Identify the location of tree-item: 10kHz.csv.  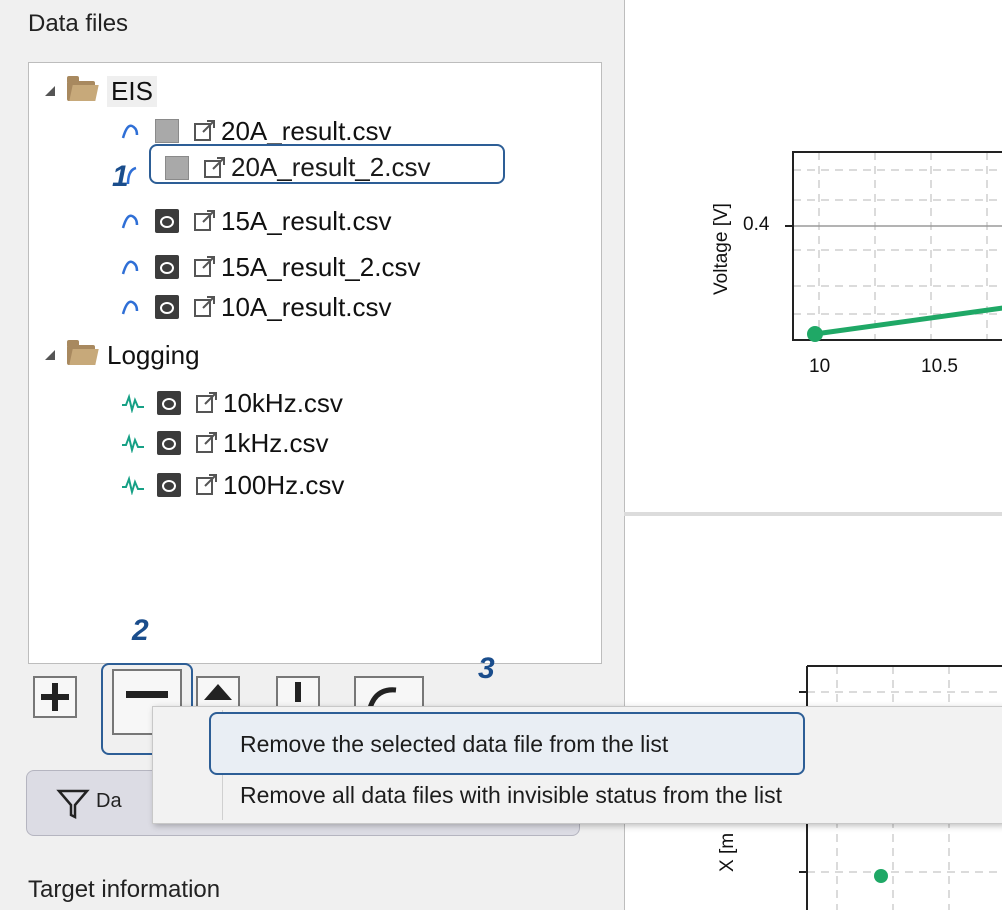
(232, 403).